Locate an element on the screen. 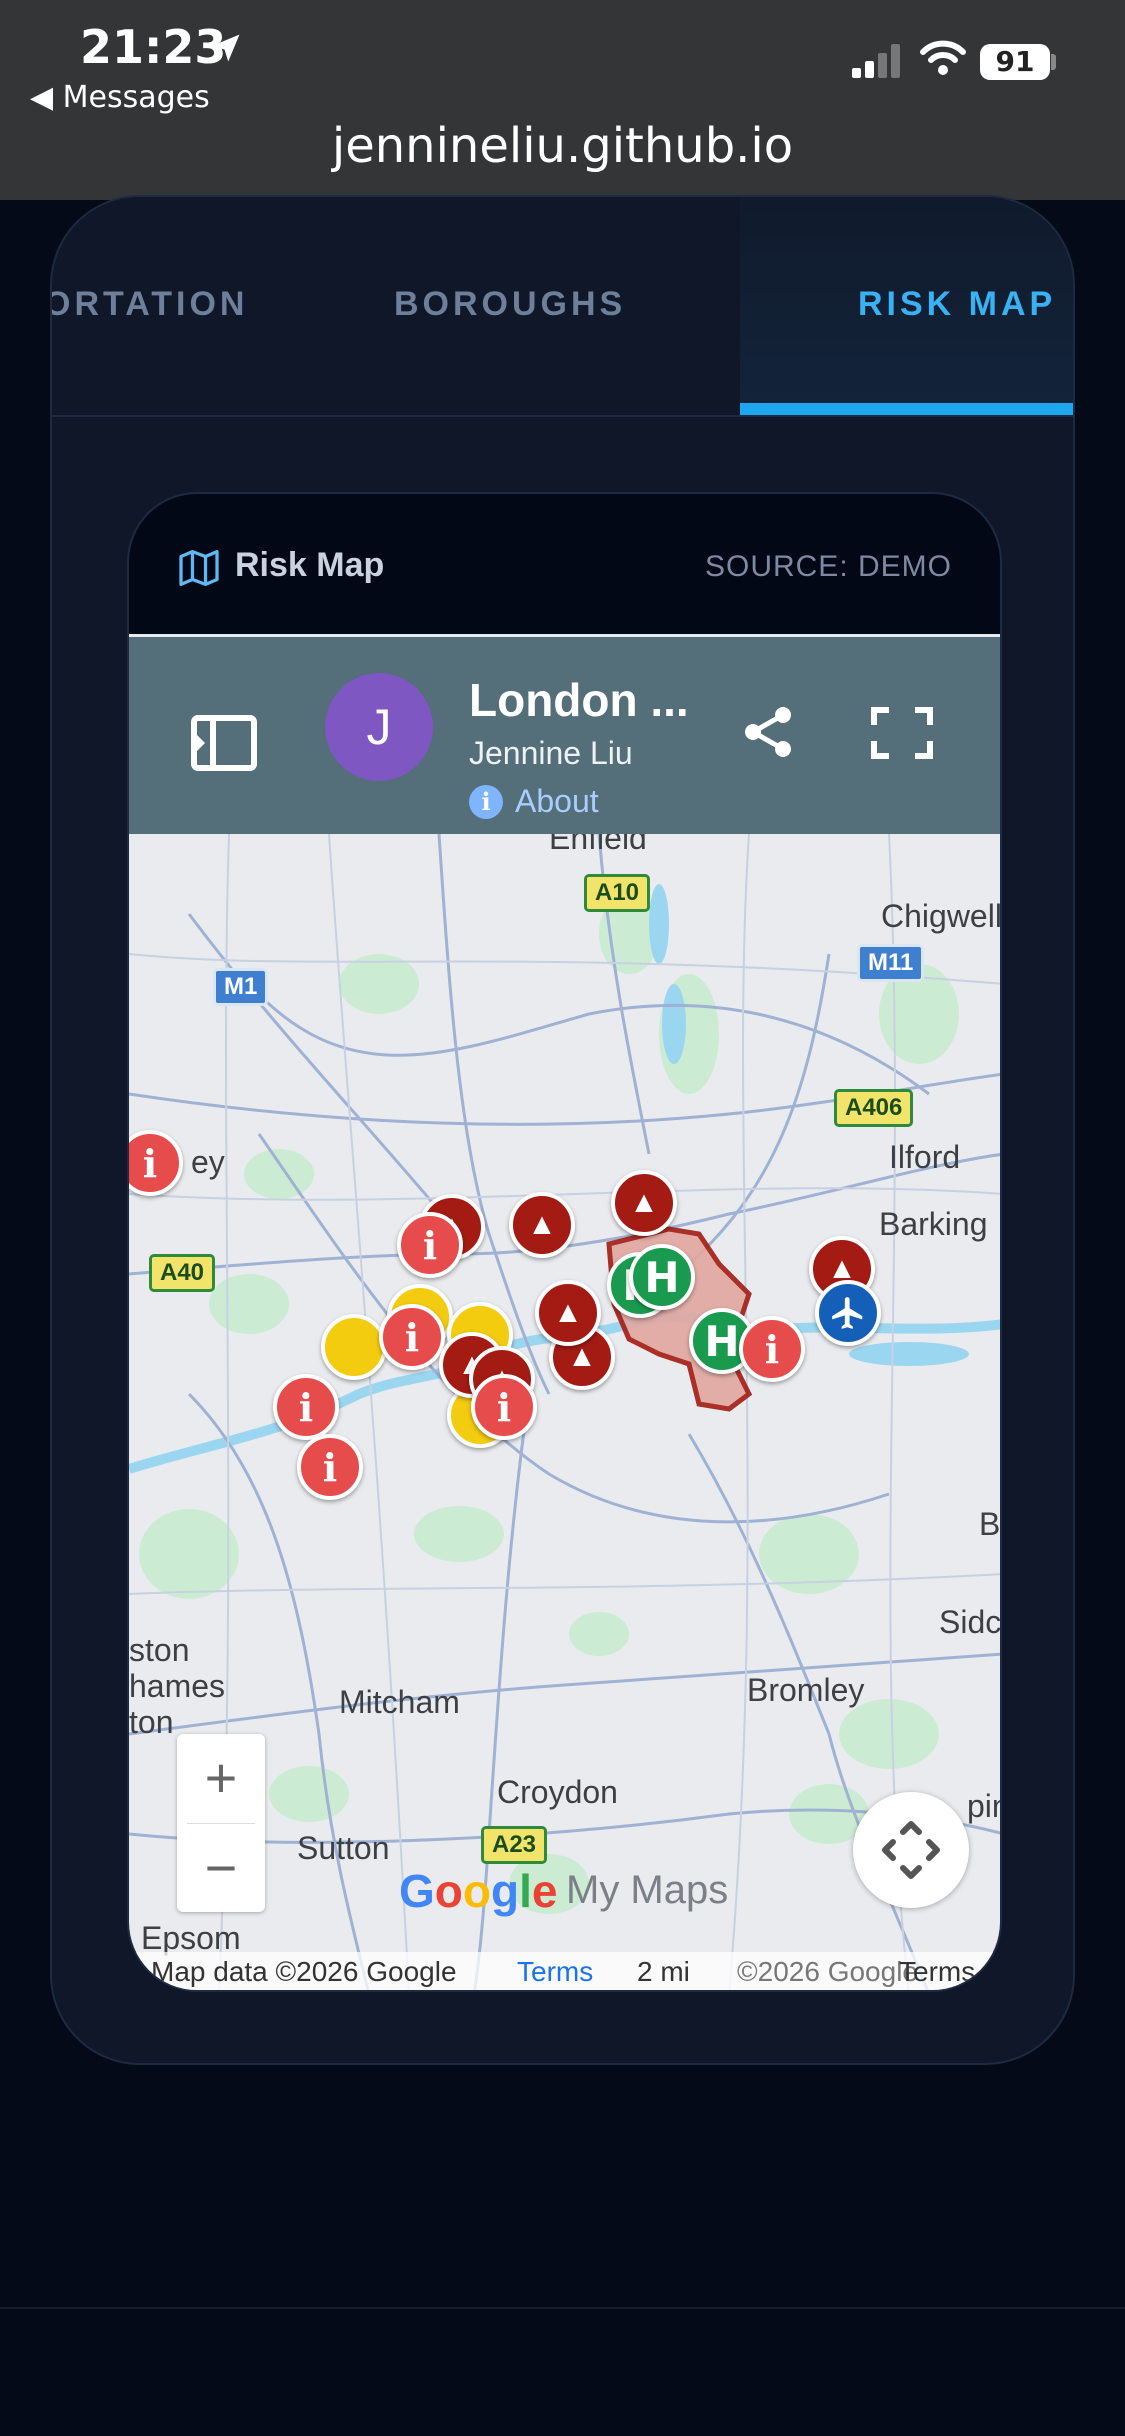 The image size is (1125, 2436). browser-url: jennineliu.github.io is located at coordinates (562, 146).